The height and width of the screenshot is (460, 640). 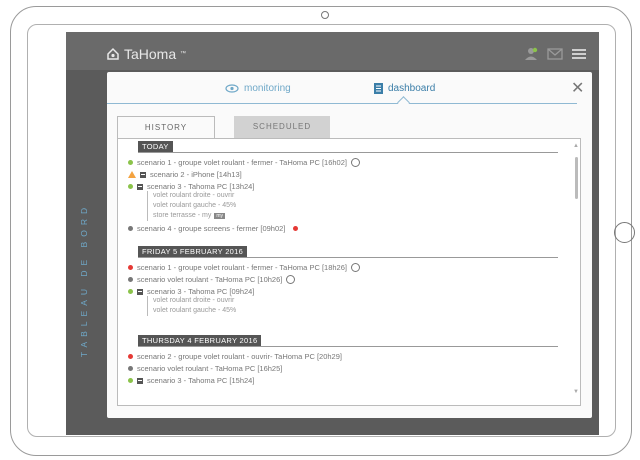 I want to click on history-row: scenario 3 - Tahoma PC [09h24], so click(x=191, y=291).